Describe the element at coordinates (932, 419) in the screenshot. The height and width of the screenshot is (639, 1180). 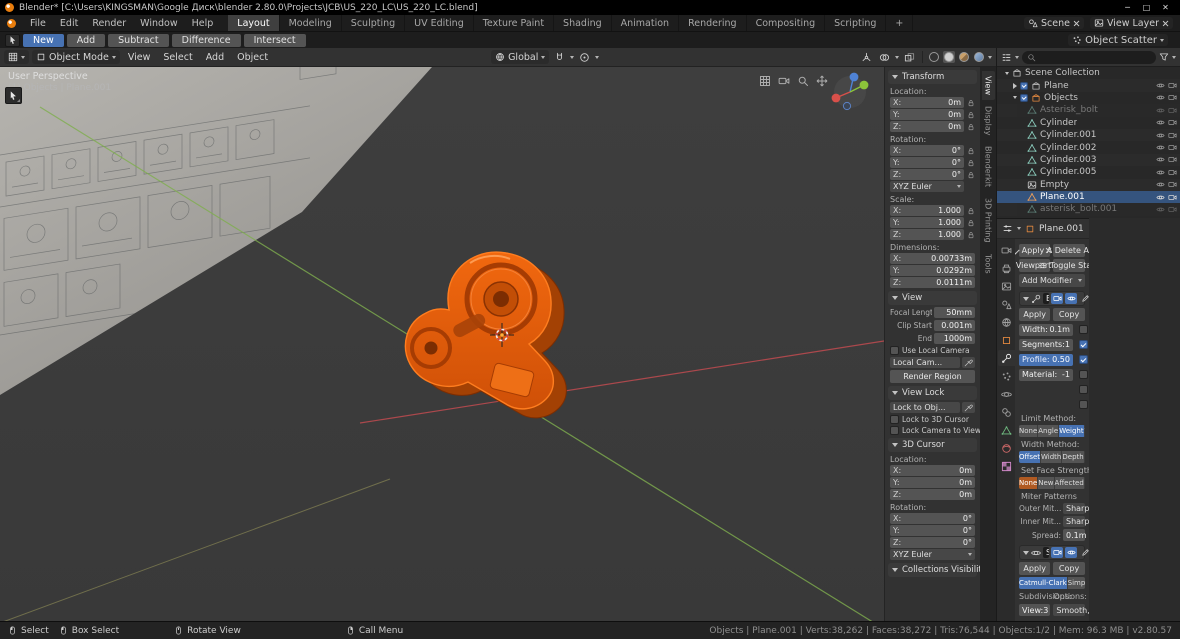
I see `lock-to-3d-cursor-row: Lock to 3D Cursor` at that location.